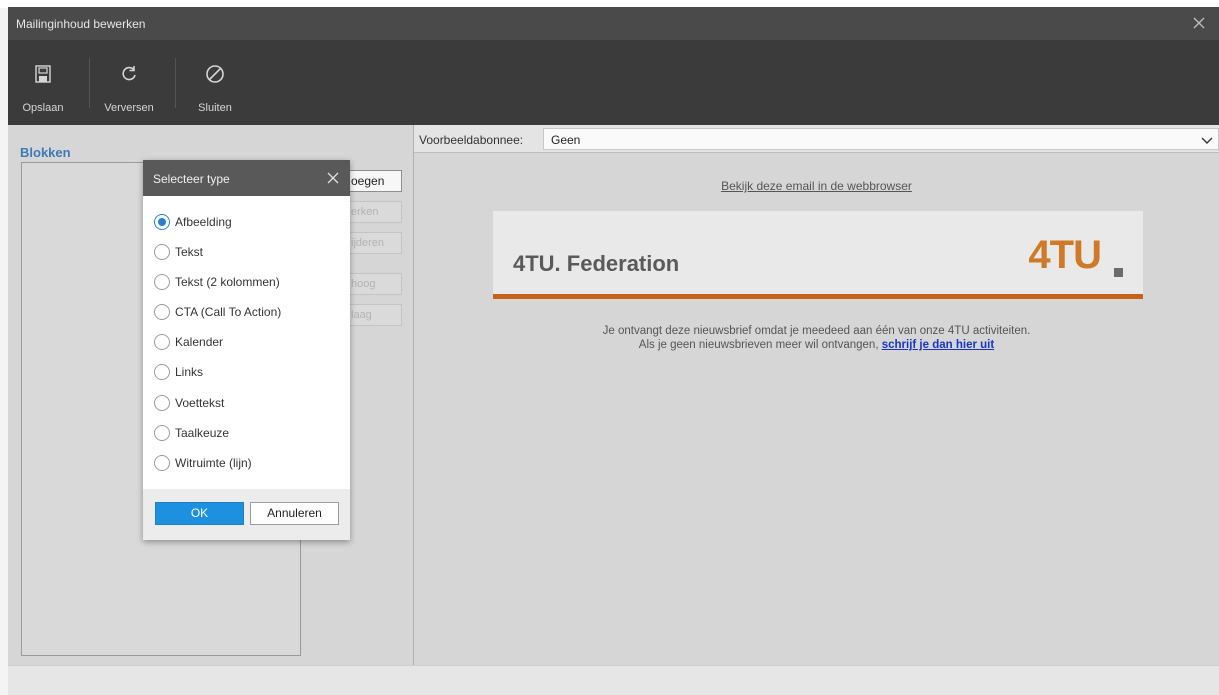  I want to click on status-bar, so click(613, 680).